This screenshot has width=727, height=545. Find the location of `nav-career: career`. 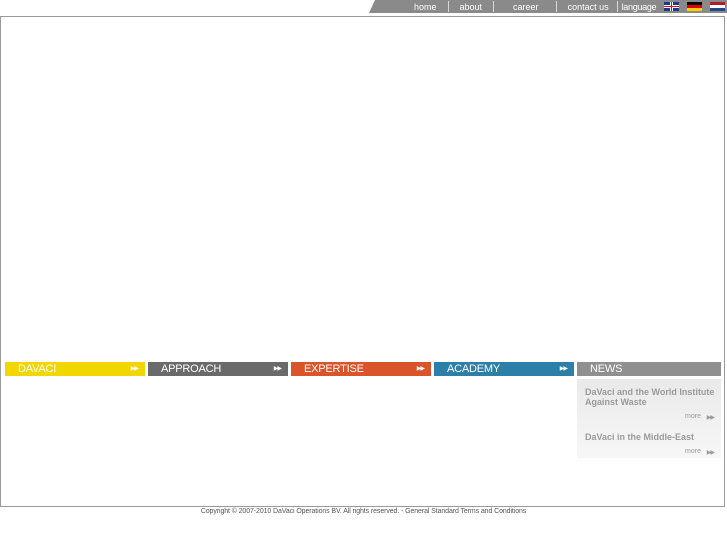

nav-career: career is located at coordinates (526, 7).